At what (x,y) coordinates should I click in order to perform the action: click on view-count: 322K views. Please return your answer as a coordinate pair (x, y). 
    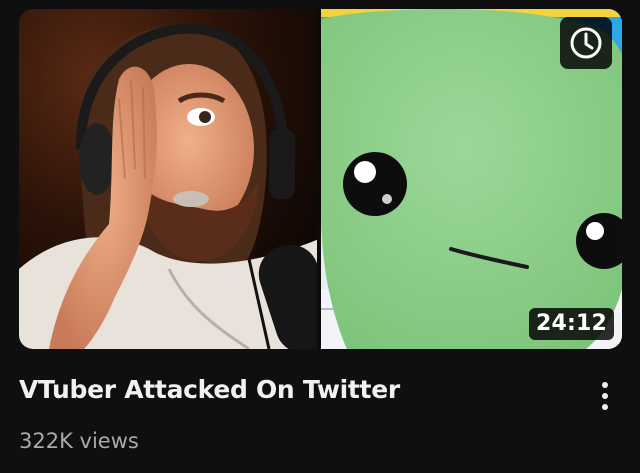
    Looking at the image, I should click on (79, 441).